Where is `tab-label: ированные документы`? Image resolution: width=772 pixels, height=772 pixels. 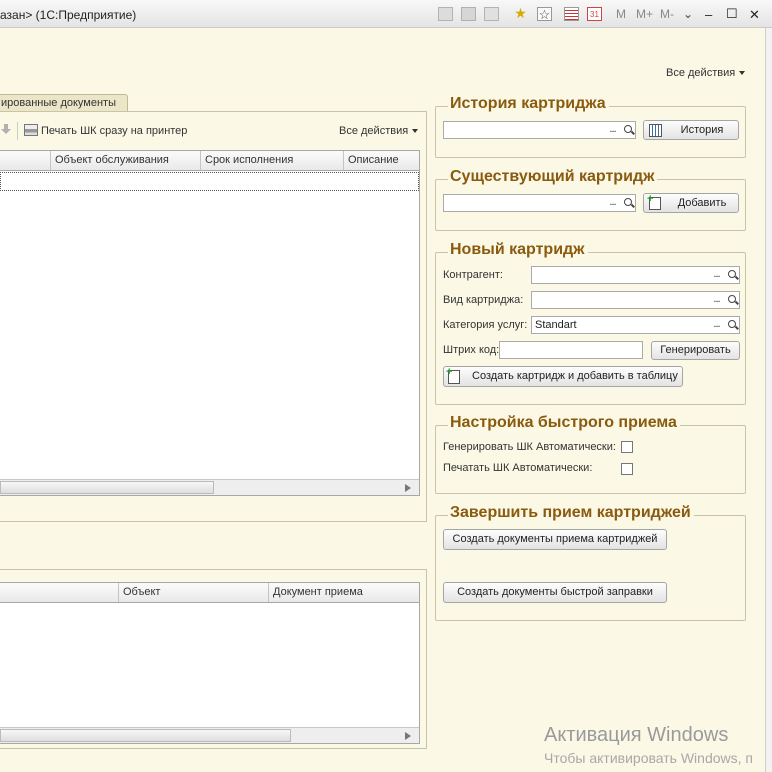
tab-label: ированные документы is located at coordinates (58, 103).